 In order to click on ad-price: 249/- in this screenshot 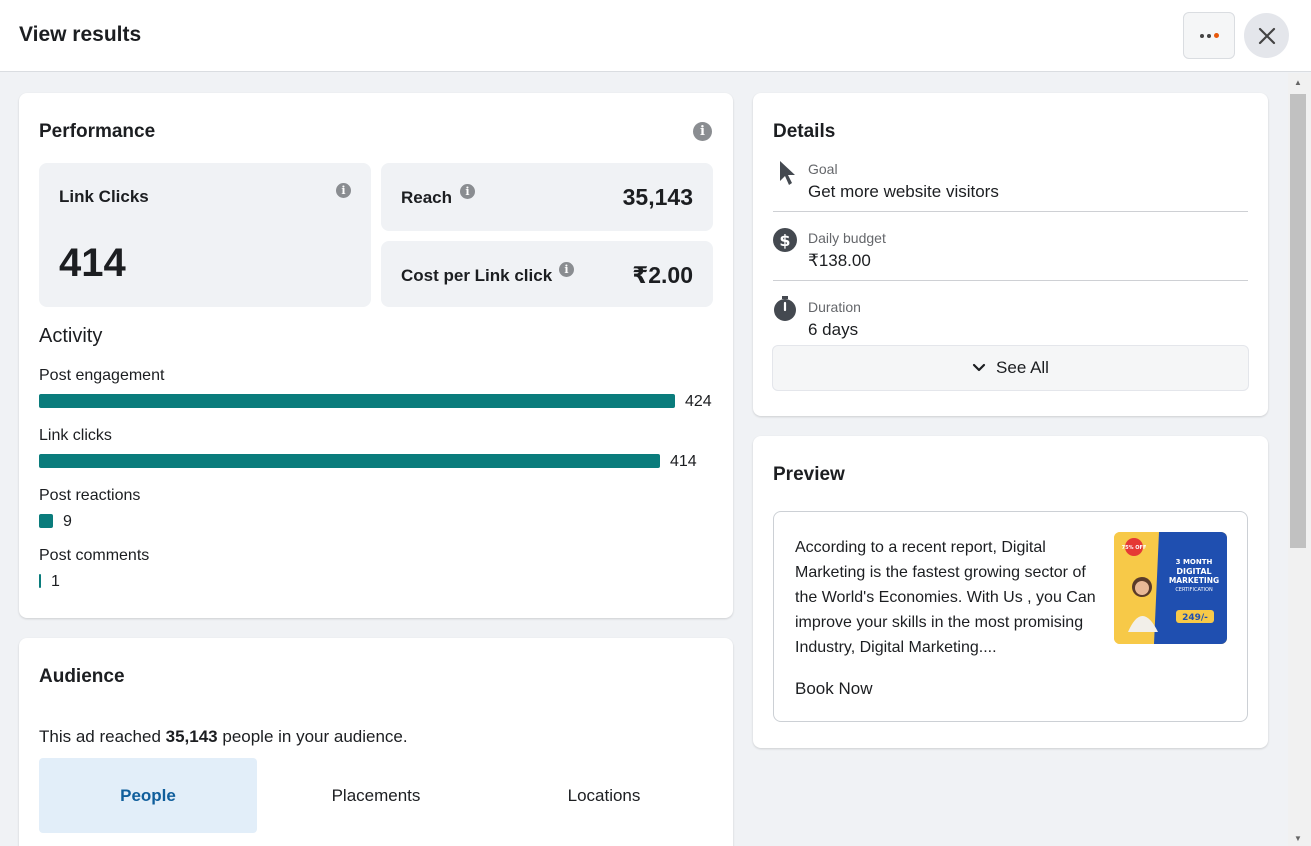, I will do `click(1195, 618)`.